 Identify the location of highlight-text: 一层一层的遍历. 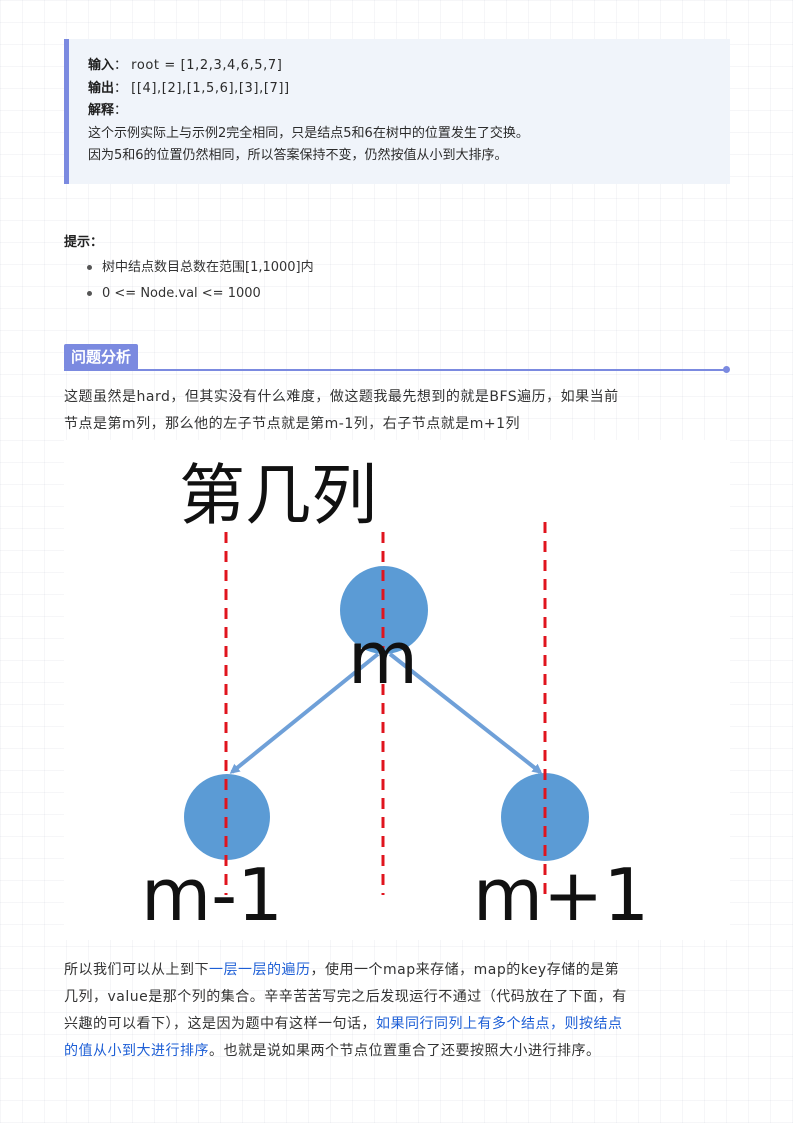
(260, 970).